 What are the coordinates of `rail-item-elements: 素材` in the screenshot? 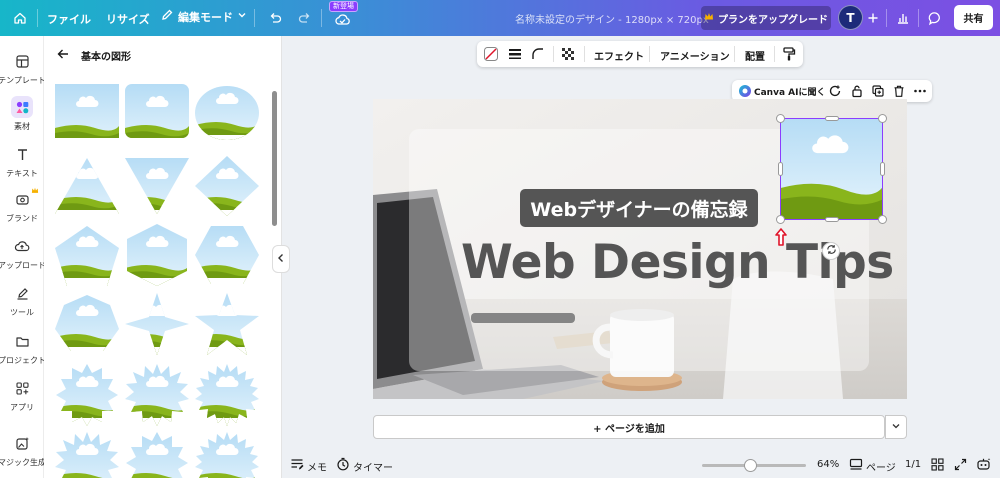 It's located at (22, 114).